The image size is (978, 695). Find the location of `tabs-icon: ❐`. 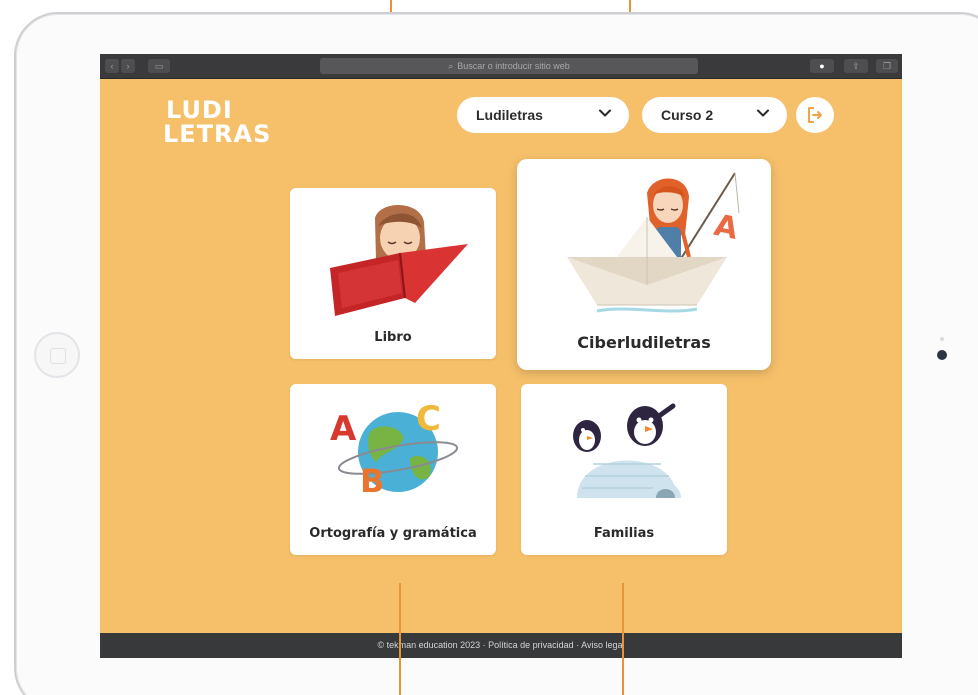

tabs-icon: ❐ is located at coordinates (887, 66).